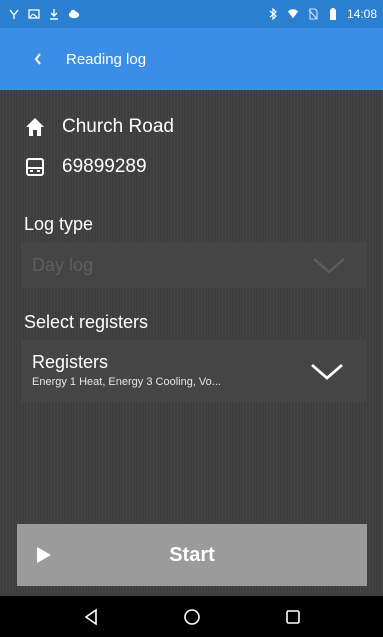 Image resolution: width=383 pixels, height=637 pixels. I want to click on chevron-left-icon, so click(37, 59).